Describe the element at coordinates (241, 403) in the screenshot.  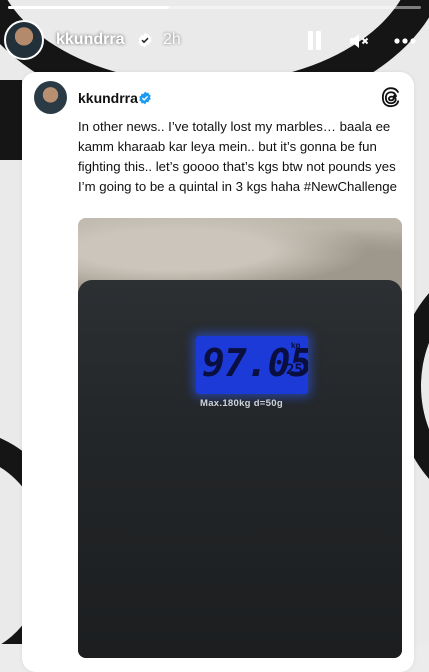
I see `scale-spec-label: Max.180kg d=50g` at that location.